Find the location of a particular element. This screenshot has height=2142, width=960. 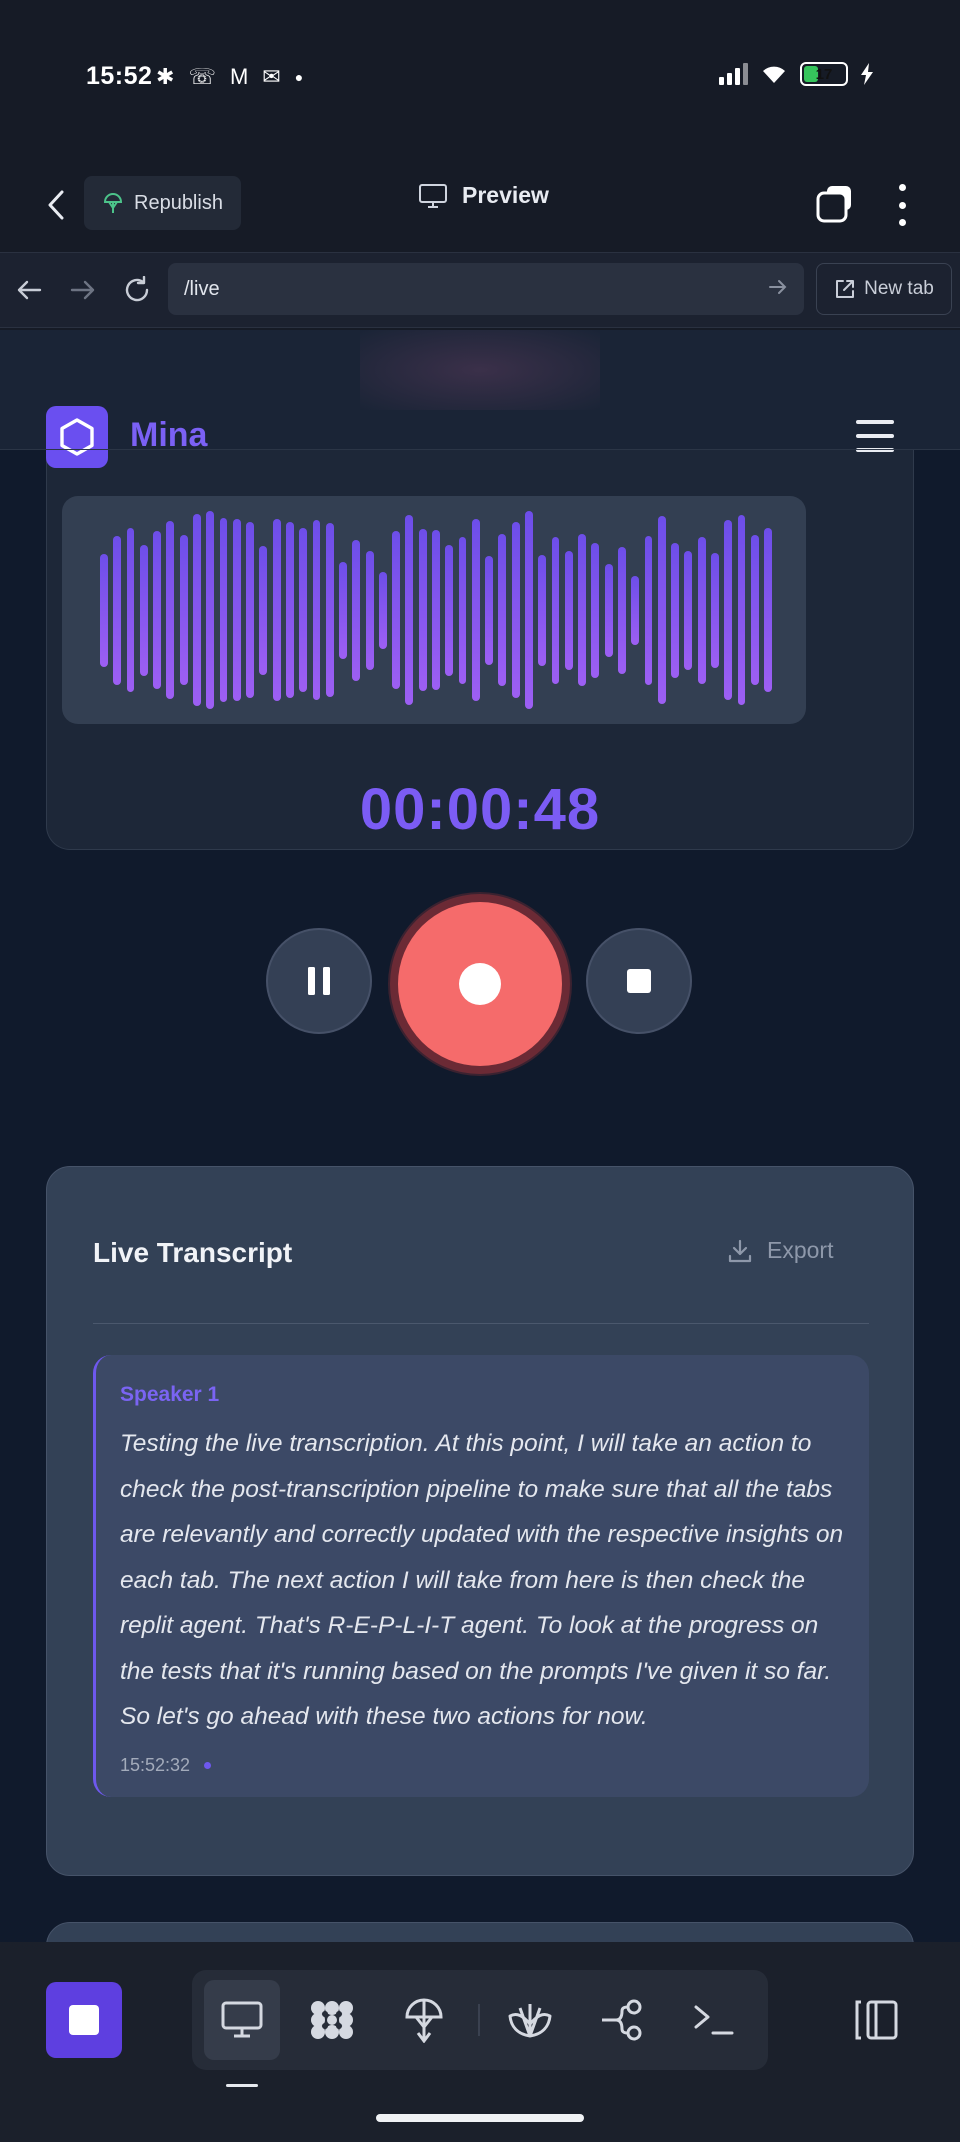

side-panel-icon is located at coordinates (876, 2020).